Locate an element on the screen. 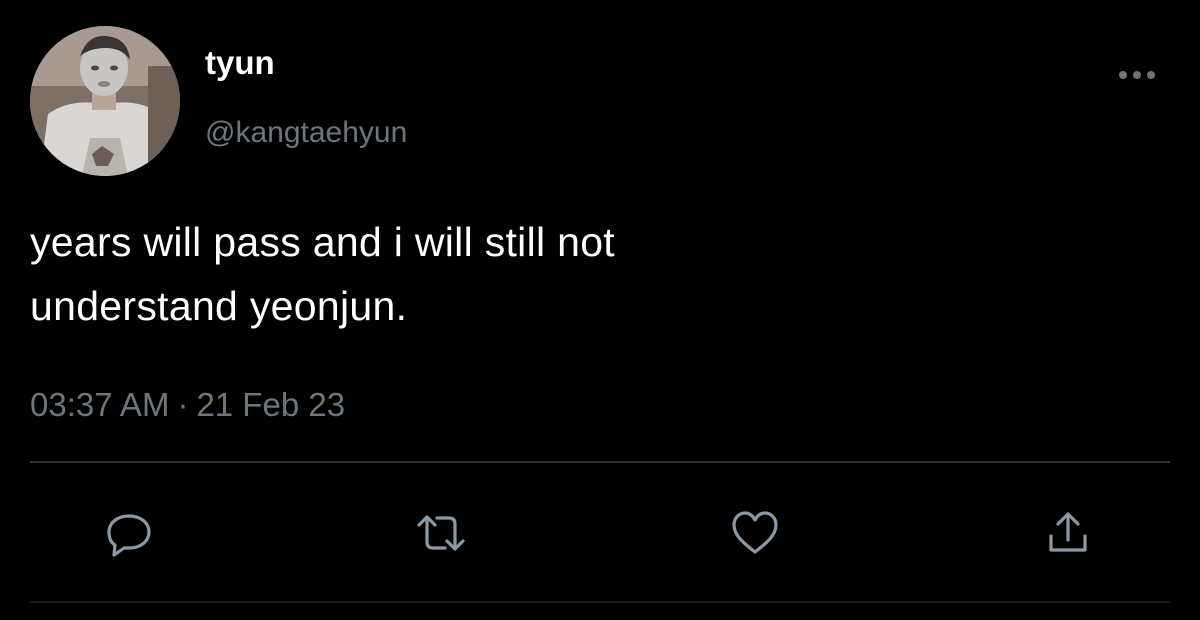 This screenshot has width=1200, height=620. share-button is located at coordinates (1068, 533).